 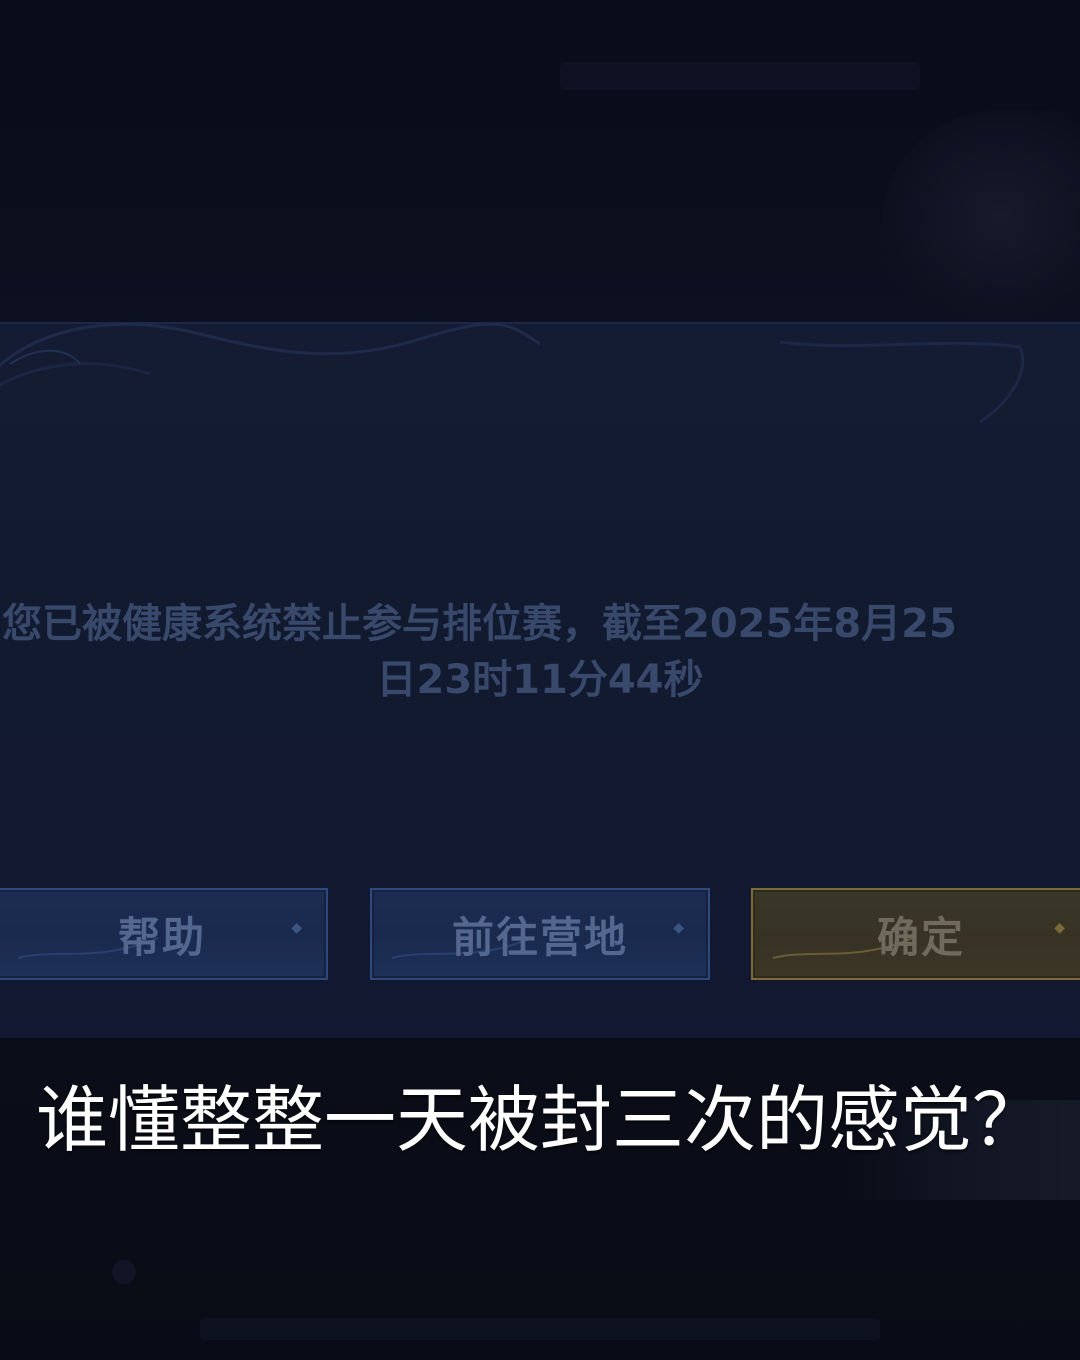 I want to click on dialog-swirl-ornament, so click(x=270, y=354).